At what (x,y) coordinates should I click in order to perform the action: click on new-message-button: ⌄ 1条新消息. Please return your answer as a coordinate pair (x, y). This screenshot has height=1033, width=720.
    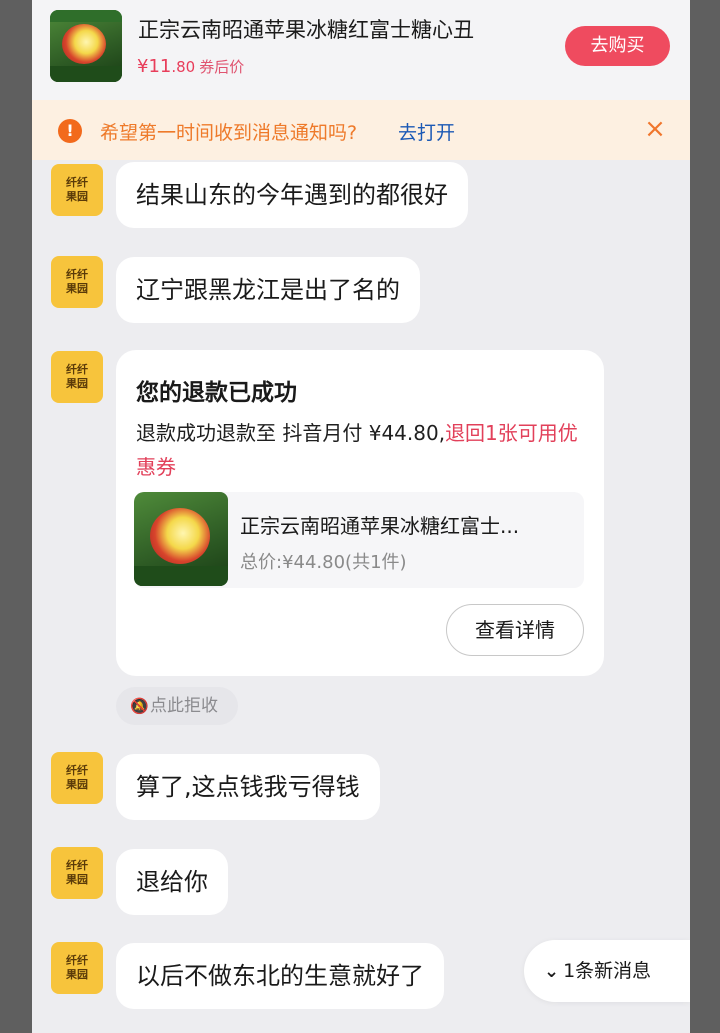
    Looking at the image, I should click on (607, 971).